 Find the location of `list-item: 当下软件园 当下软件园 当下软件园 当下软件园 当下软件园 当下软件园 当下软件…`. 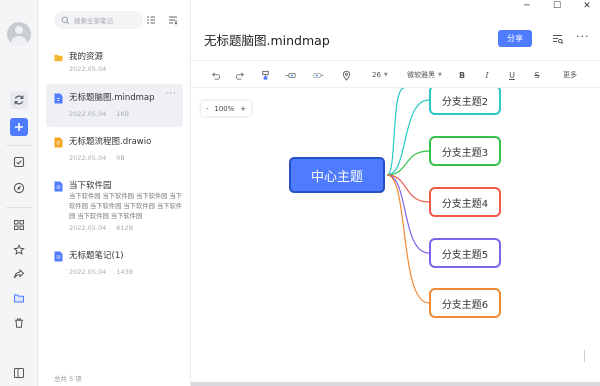

list-item: 当下软件园 当下软件园 当下软件园 当下软件园 当下软件园 当下软件园 当下软件… is located at coordinates (114, 204).